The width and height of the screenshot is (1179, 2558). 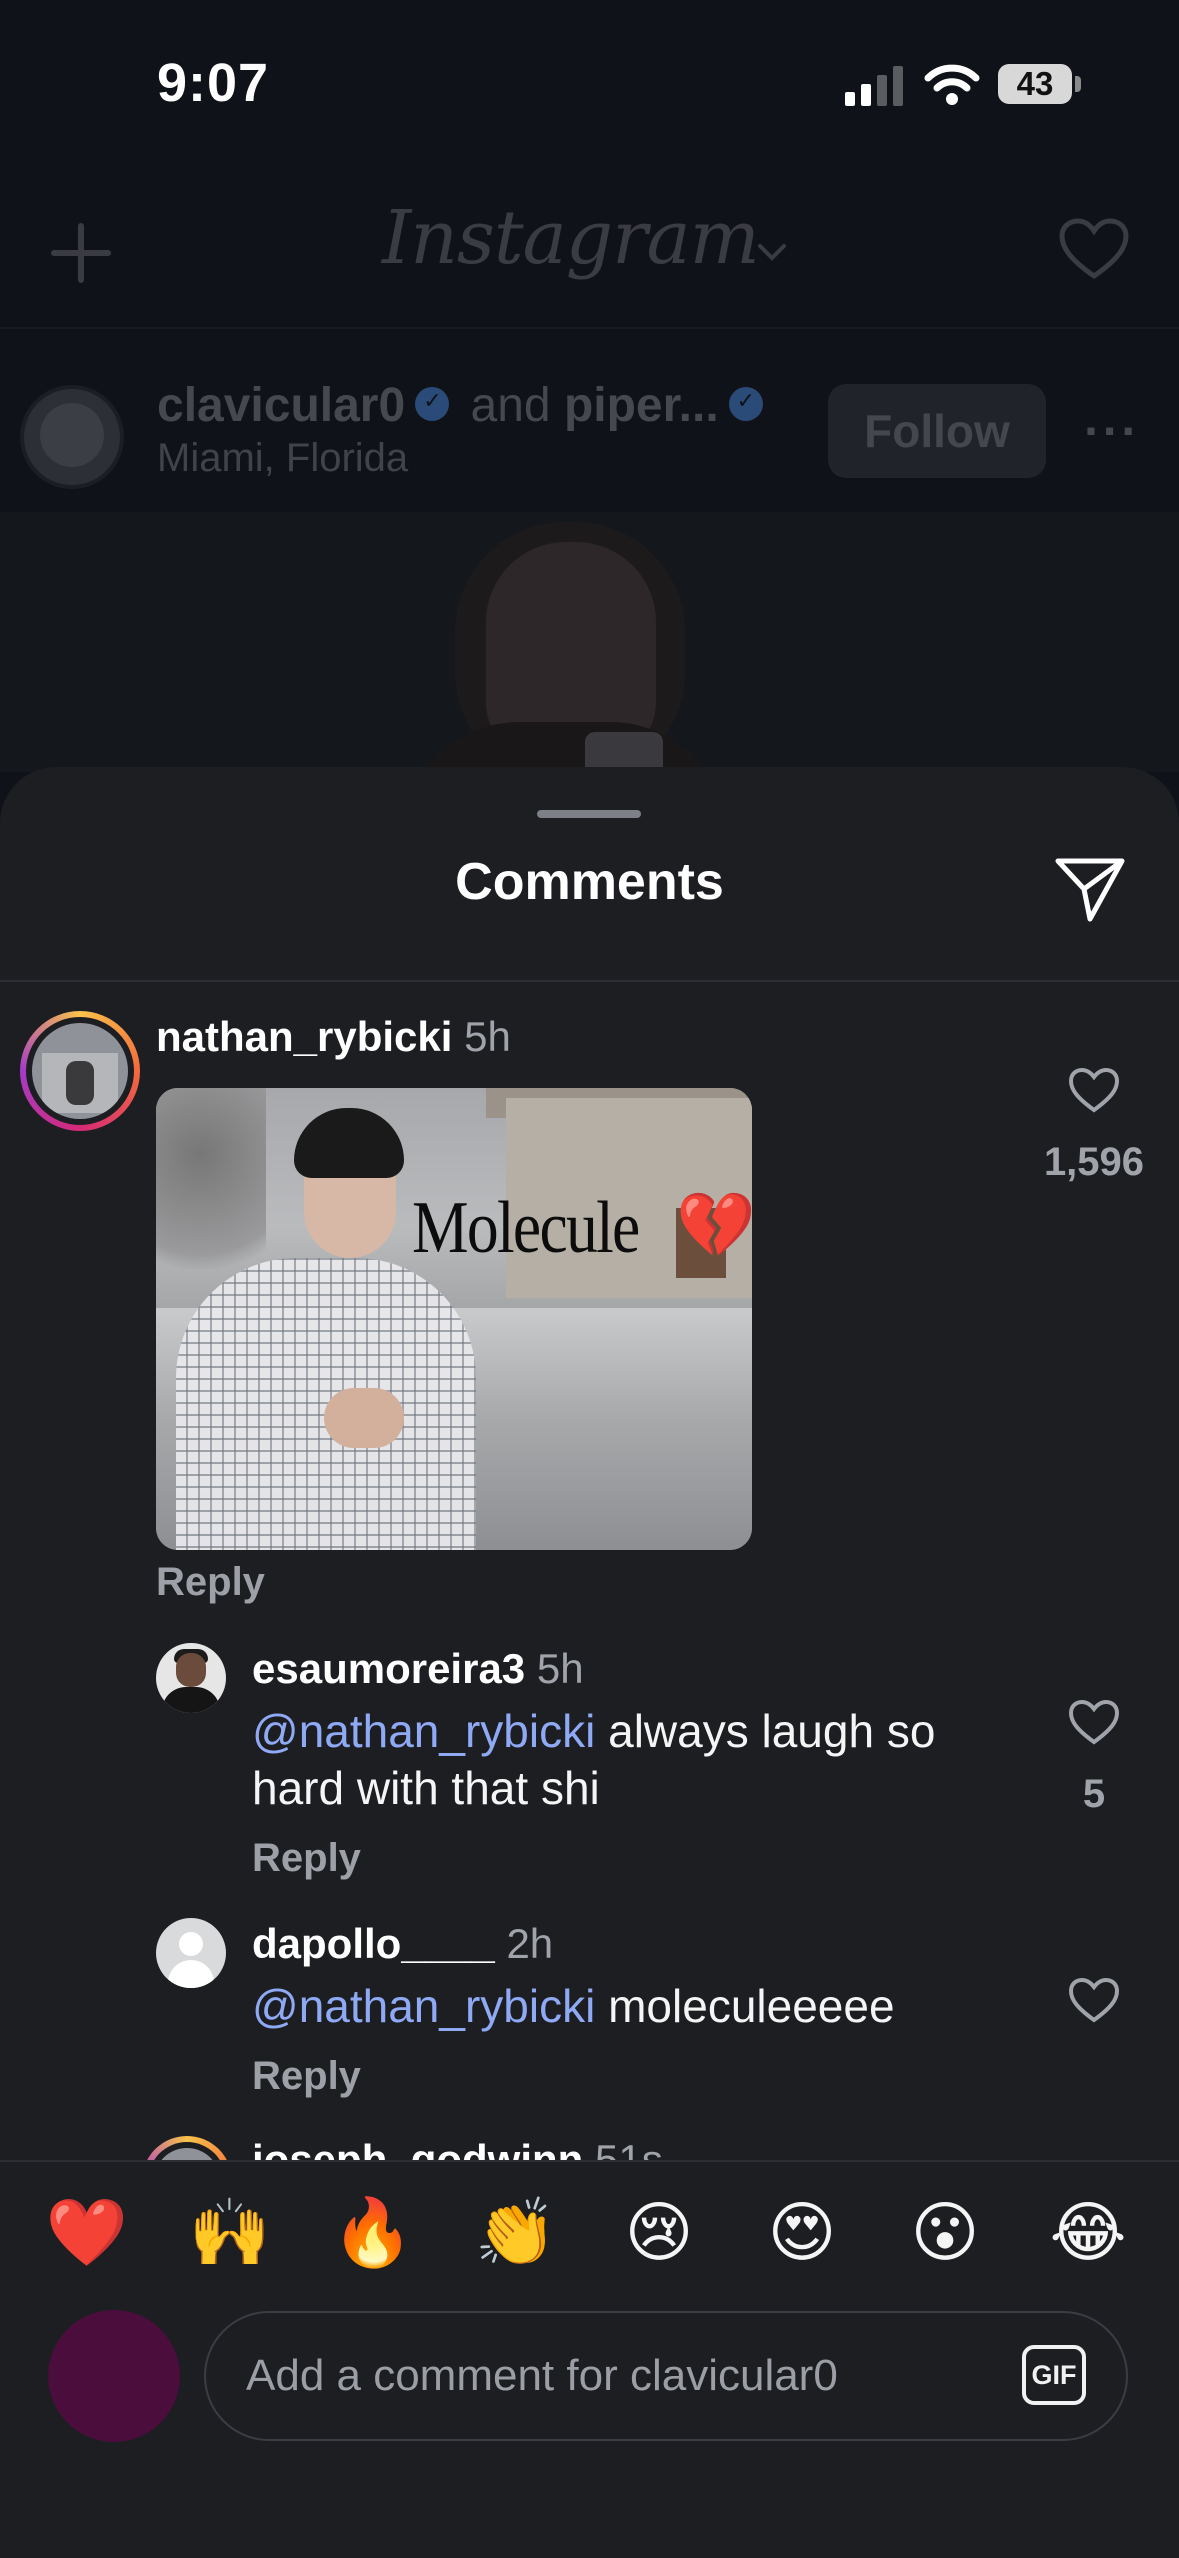 I want to click on broken-heart-emoji: 💔, so click(x=714, y=1225).